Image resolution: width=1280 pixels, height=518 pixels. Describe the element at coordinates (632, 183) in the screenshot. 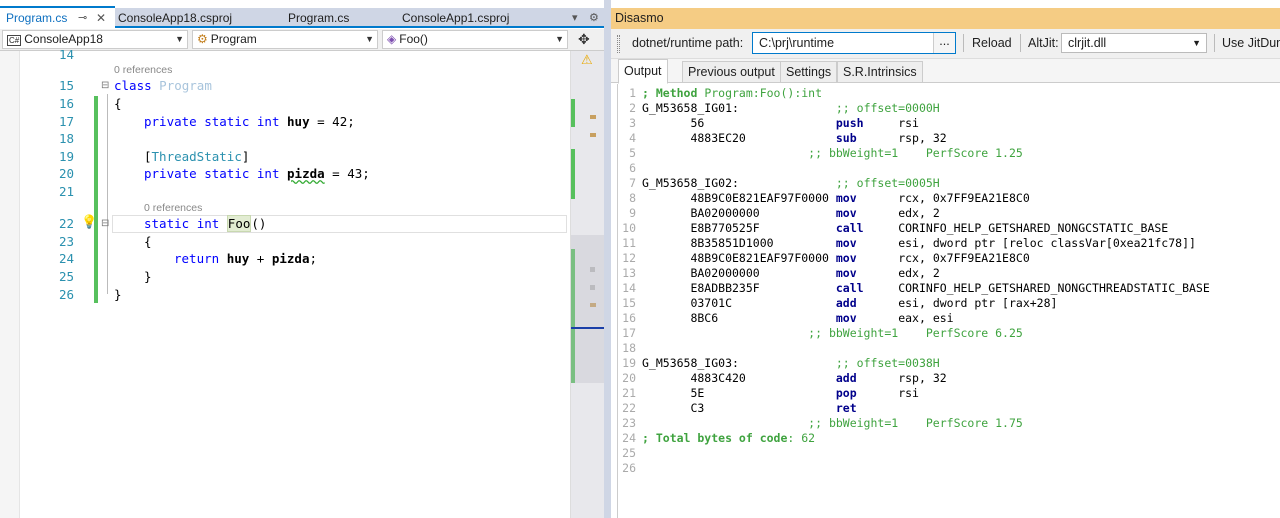

I see `output-line-number: 7` at that location.